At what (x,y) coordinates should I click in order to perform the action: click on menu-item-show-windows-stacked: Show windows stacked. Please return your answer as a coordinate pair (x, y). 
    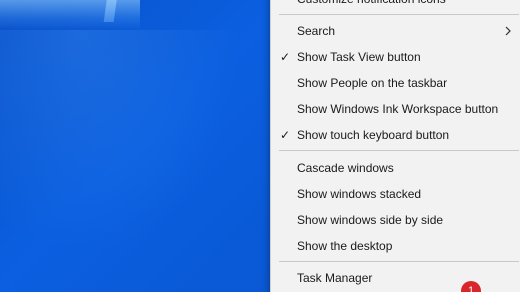
    Looking at the image, I should click on (395, 194).